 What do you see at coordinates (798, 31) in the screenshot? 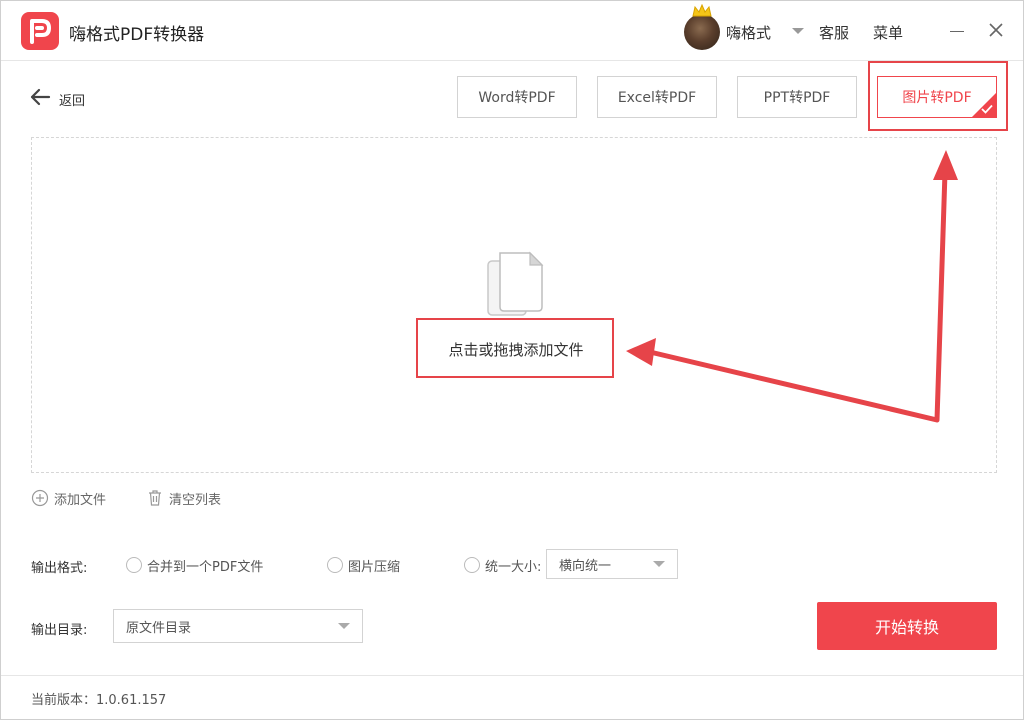
I see `user-dropdown-caret-icon` at bounding box center [798, 31].